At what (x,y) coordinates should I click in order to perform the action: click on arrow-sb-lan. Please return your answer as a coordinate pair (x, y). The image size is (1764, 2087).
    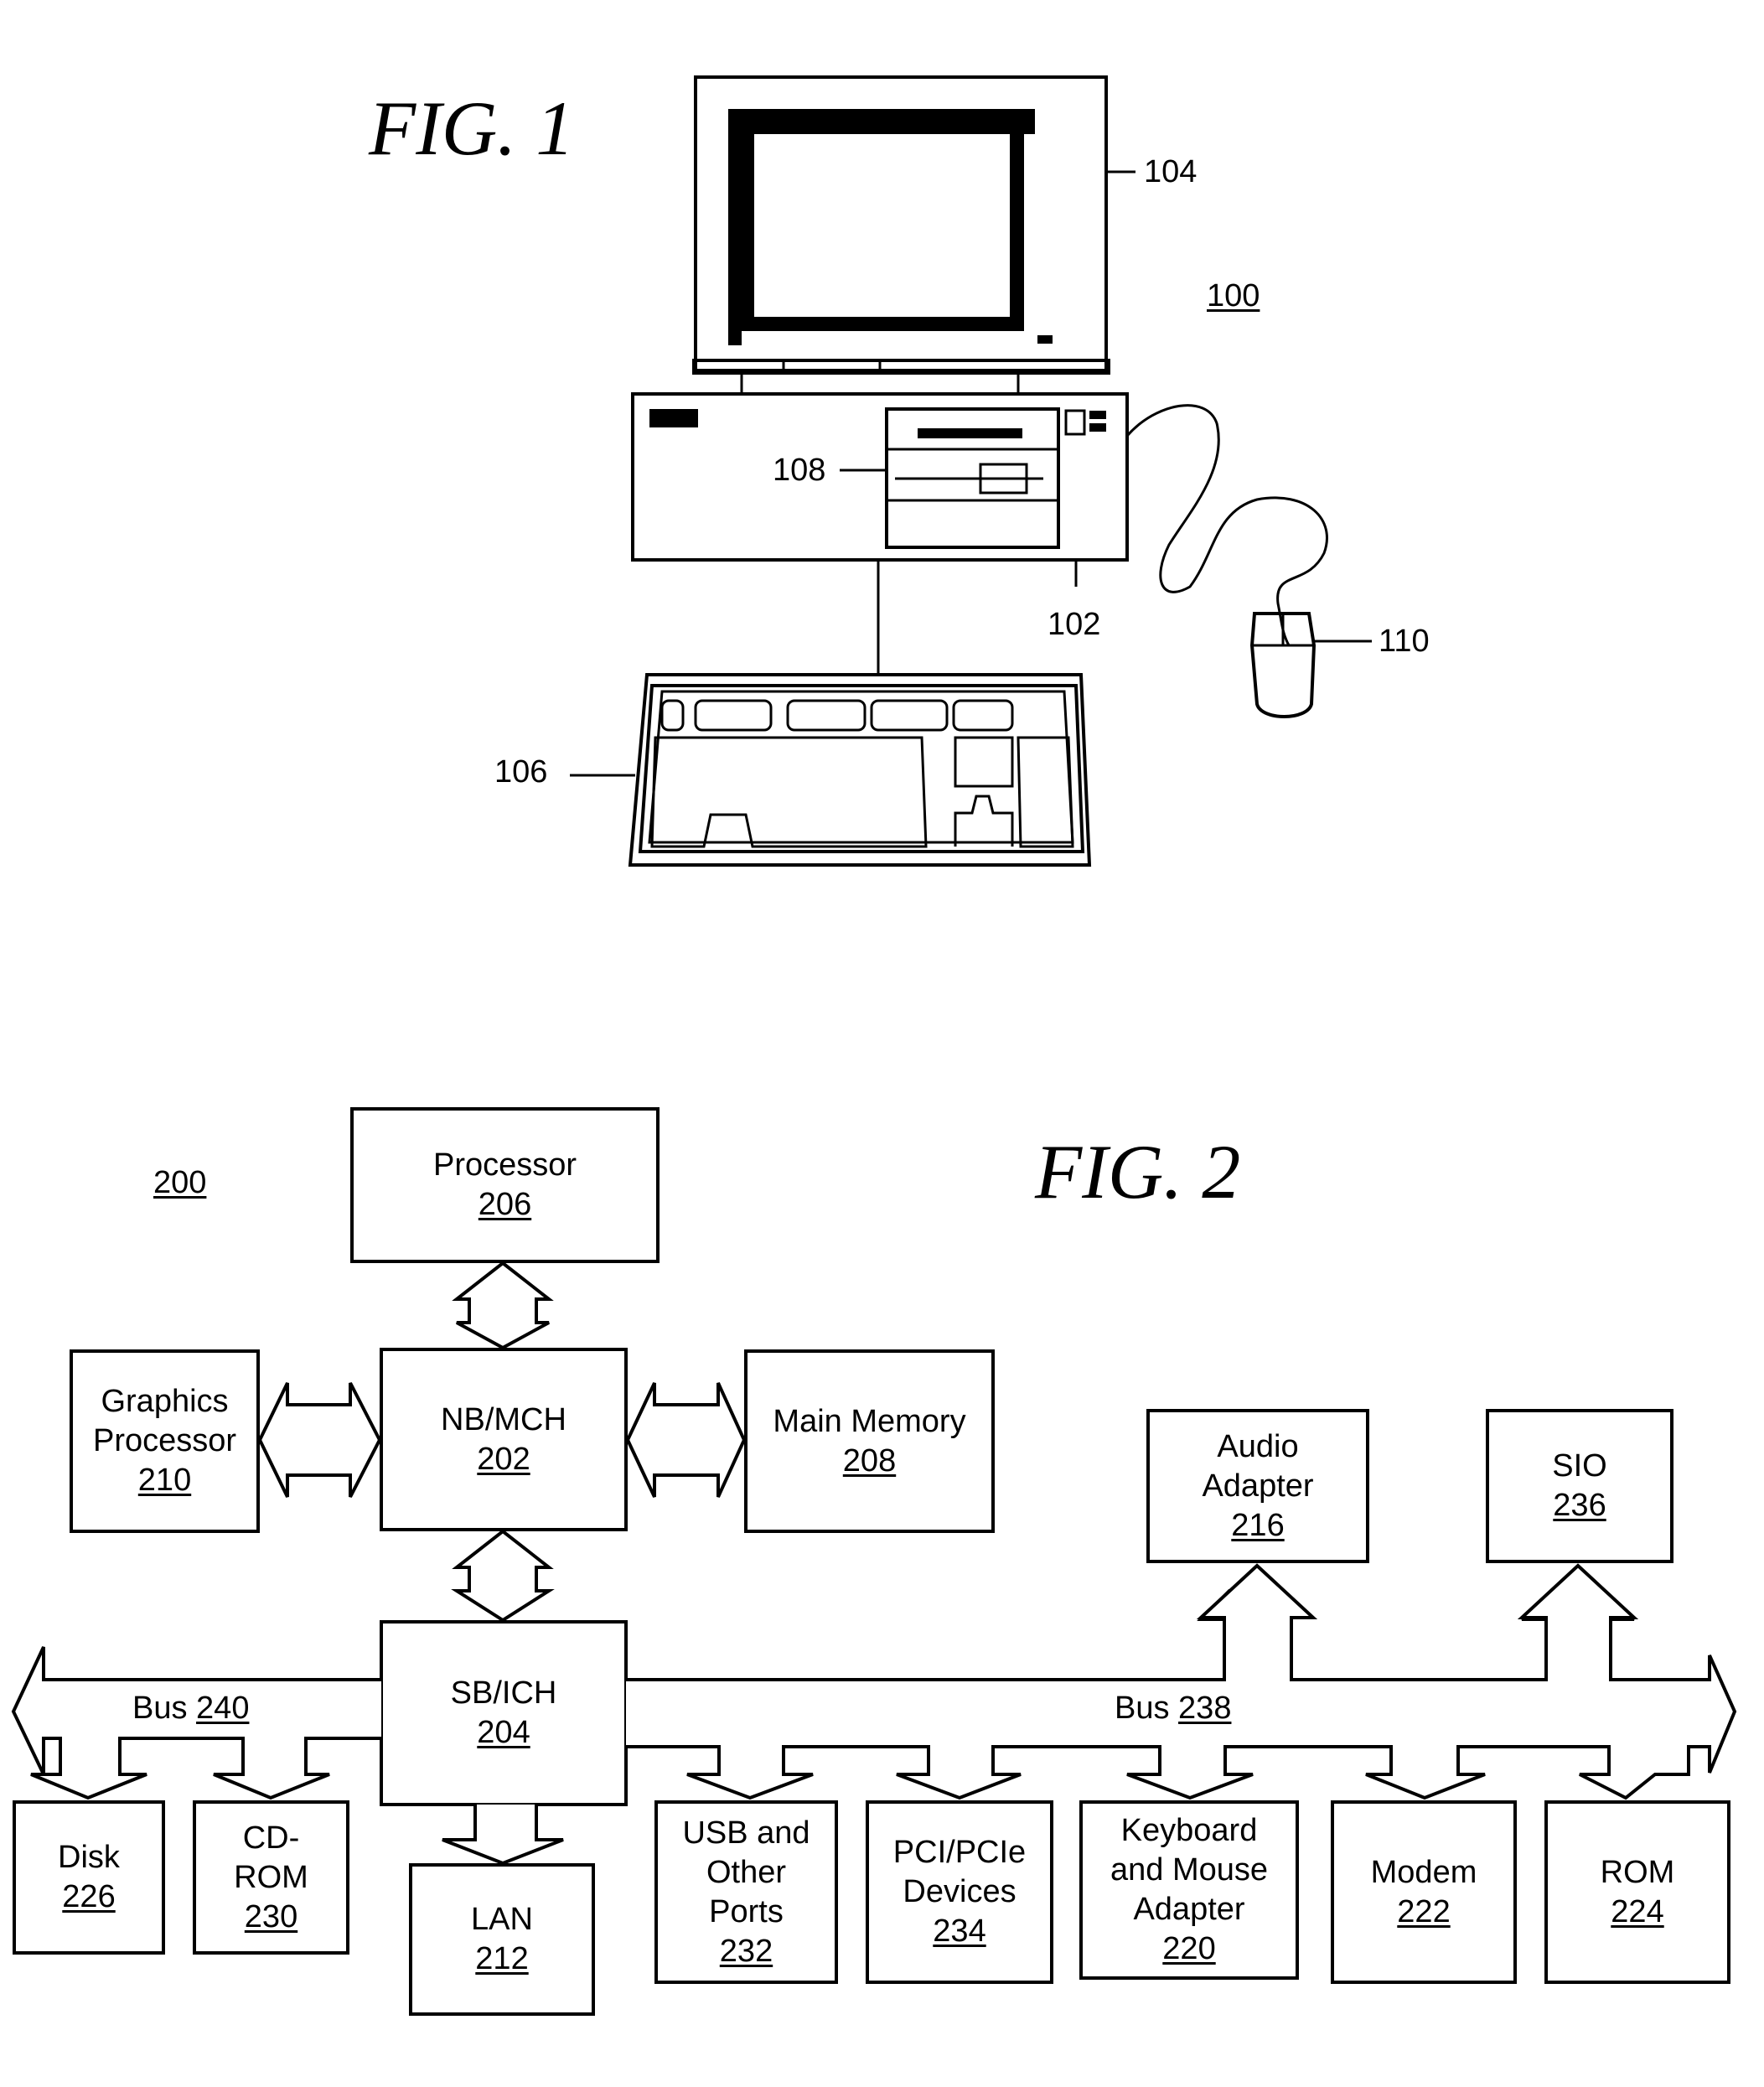
    Looking at the image, I should click on (503, 1835).